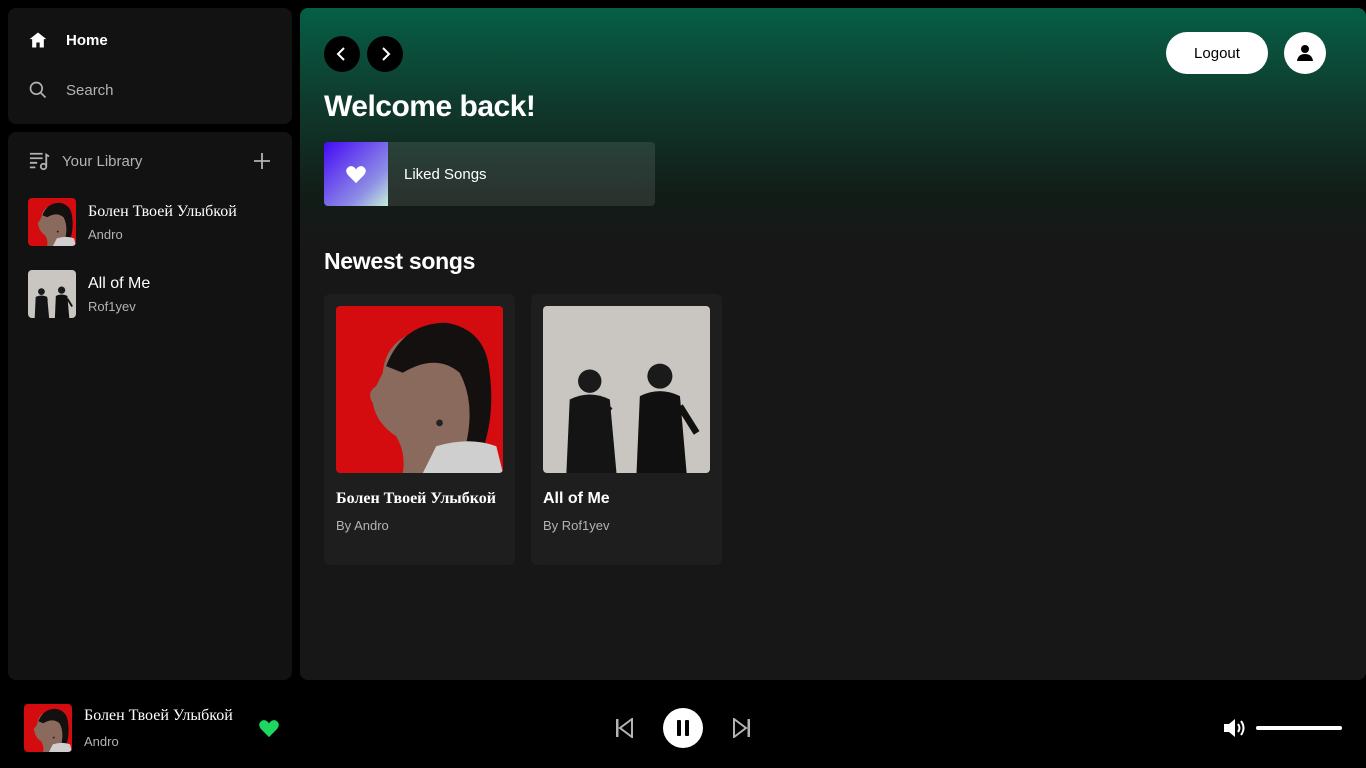  I want to click on song-card: All of Me By Rof1yev, so click(626, 429).